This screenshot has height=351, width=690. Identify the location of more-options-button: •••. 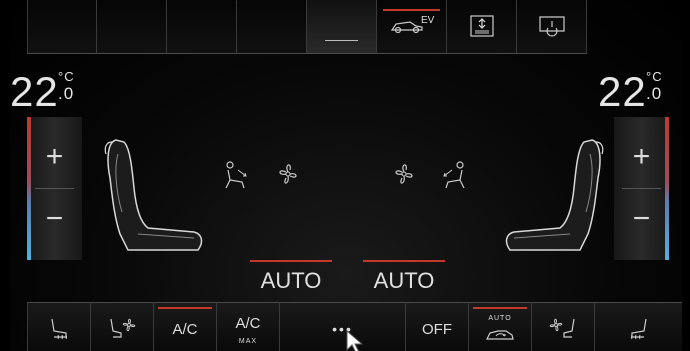
(342, 326).